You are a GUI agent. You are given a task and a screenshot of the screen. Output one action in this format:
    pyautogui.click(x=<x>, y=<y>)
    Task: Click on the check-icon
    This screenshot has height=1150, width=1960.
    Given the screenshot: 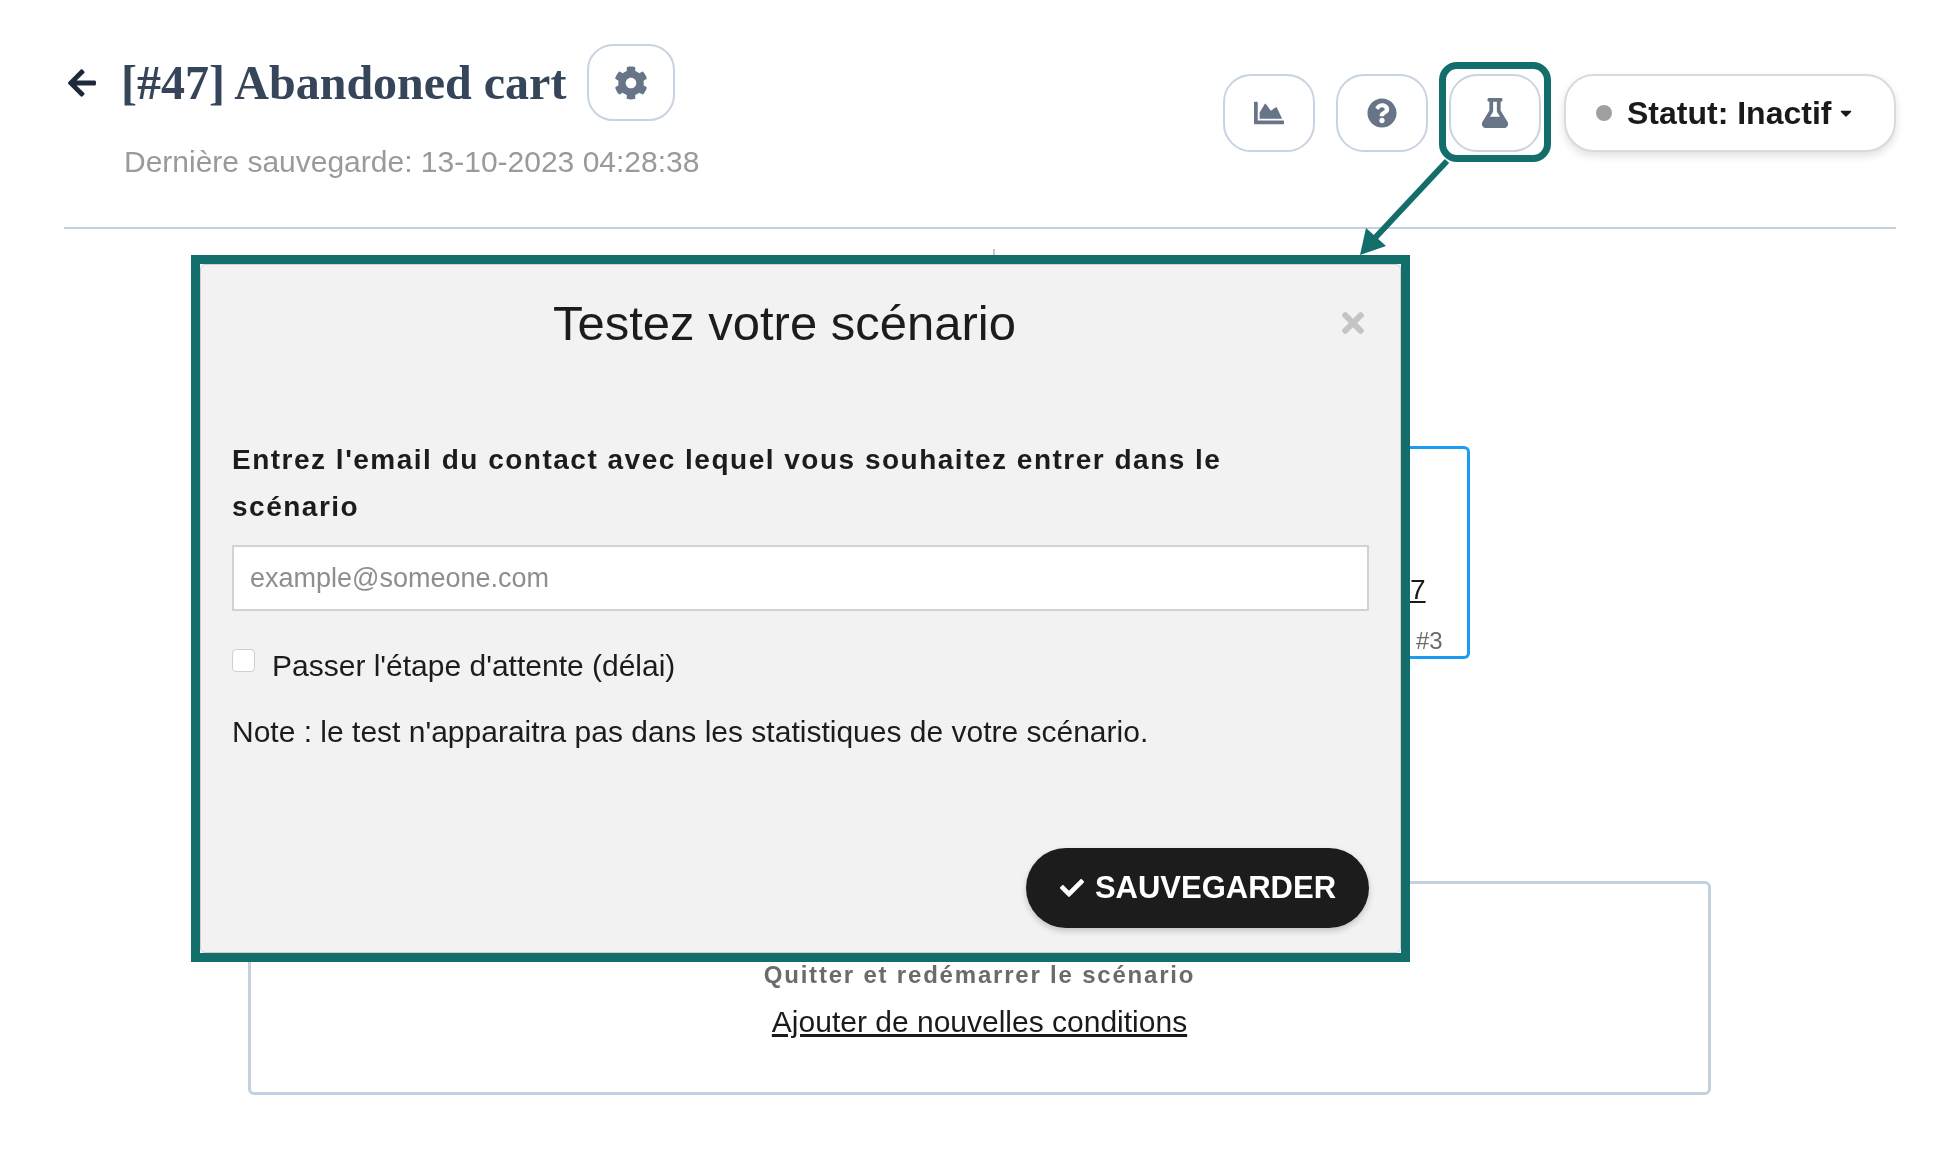 What is the action you would take?
    pyautogui.click(x=1071, y=888)
    